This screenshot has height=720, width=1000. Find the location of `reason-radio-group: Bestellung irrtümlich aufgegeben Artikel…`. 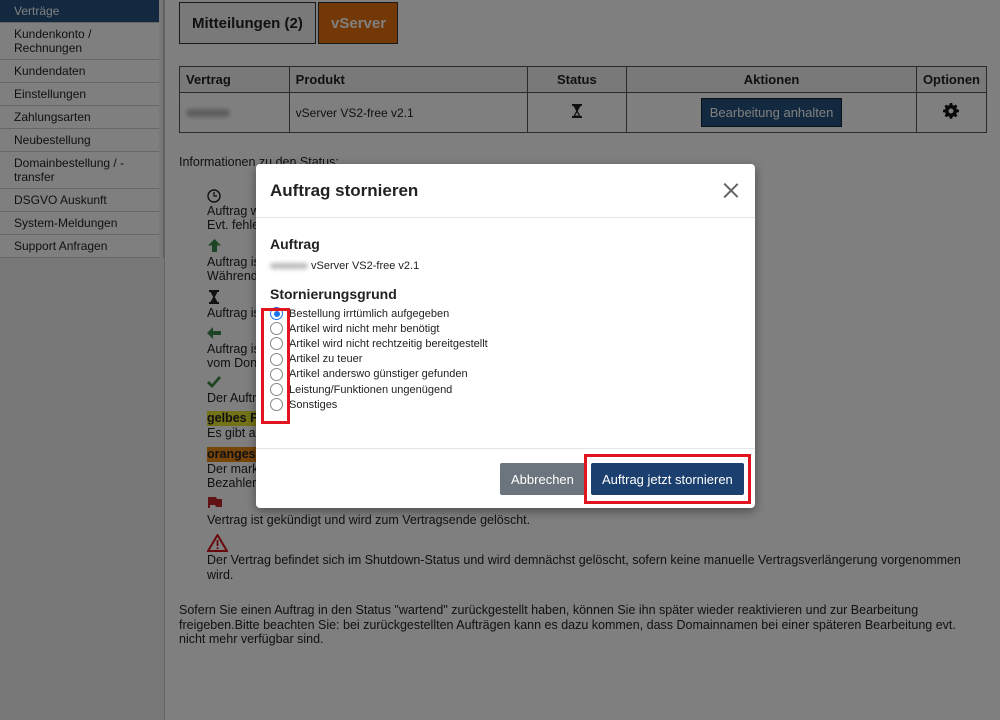

reason-radio-group: Bestellung irrtümlich aufgegeben Artikel… is located at coordinates (505, 359).